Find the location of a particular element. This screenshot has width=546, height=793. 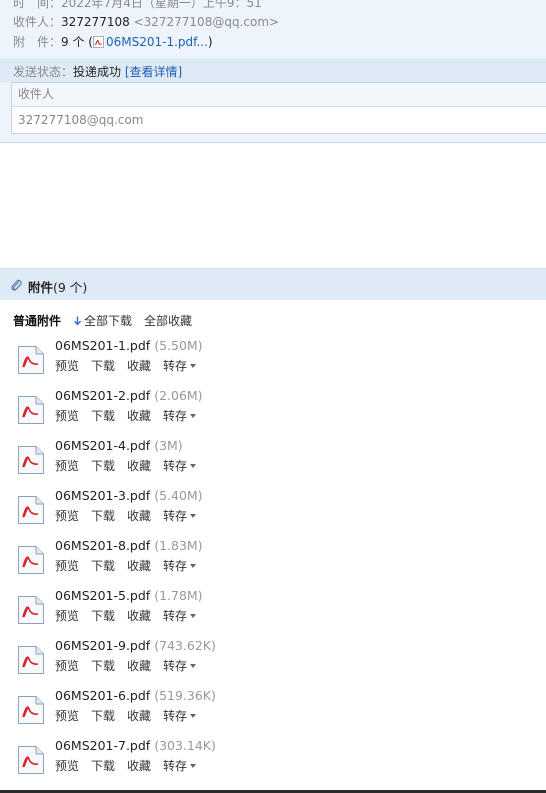

attachment-name-line: 06MS201-7.pdf (303.14K) is located at coordinates (135, 745).